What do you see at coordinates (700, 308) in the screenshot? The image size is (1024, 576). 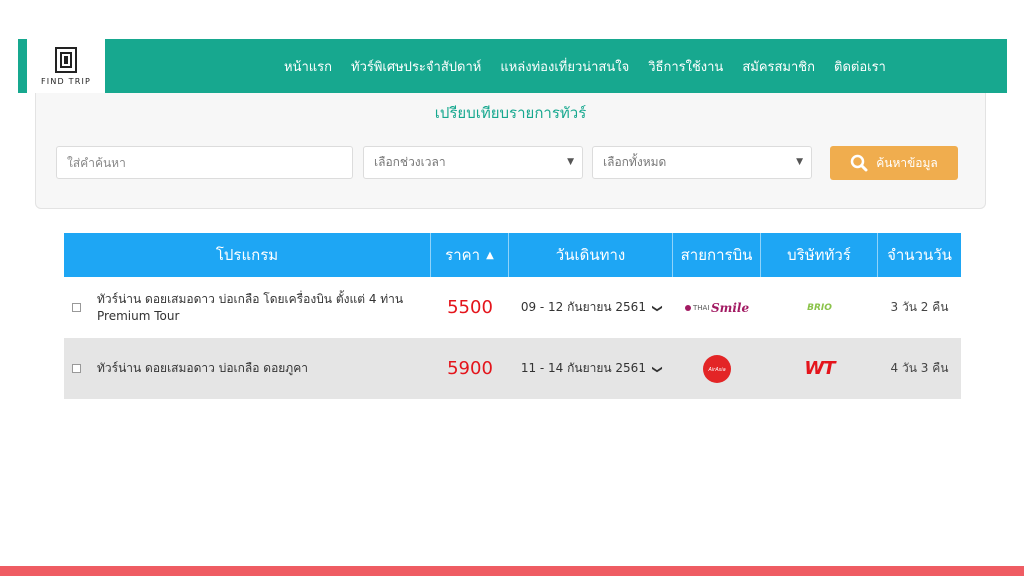 I see `airline-thai-text: THAI` at bounding box center [700, 308].